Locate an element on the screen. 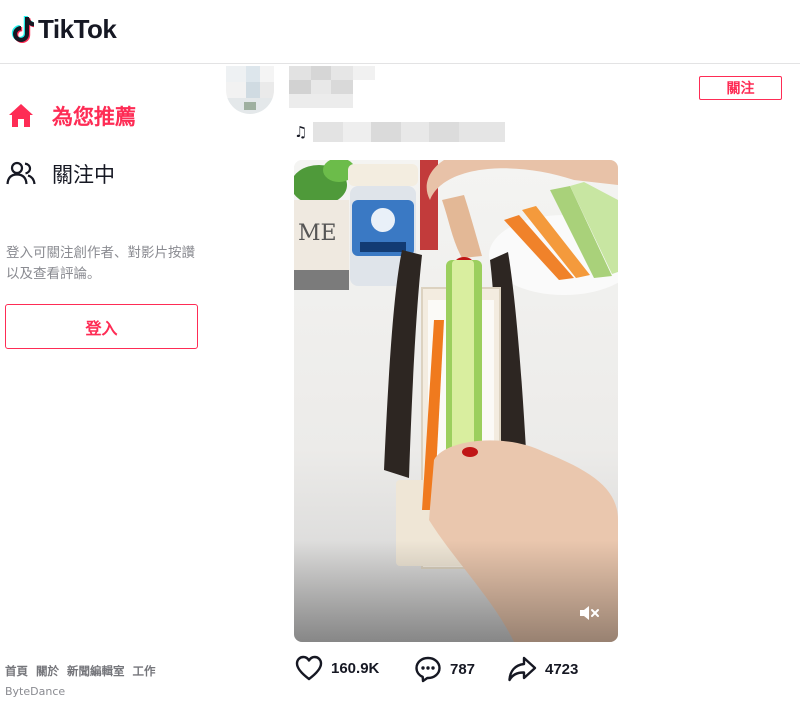 This screenshot has height=703, width=800. sidebar-item-for-you: 為您推薦 is located at coordinates (71, 116).